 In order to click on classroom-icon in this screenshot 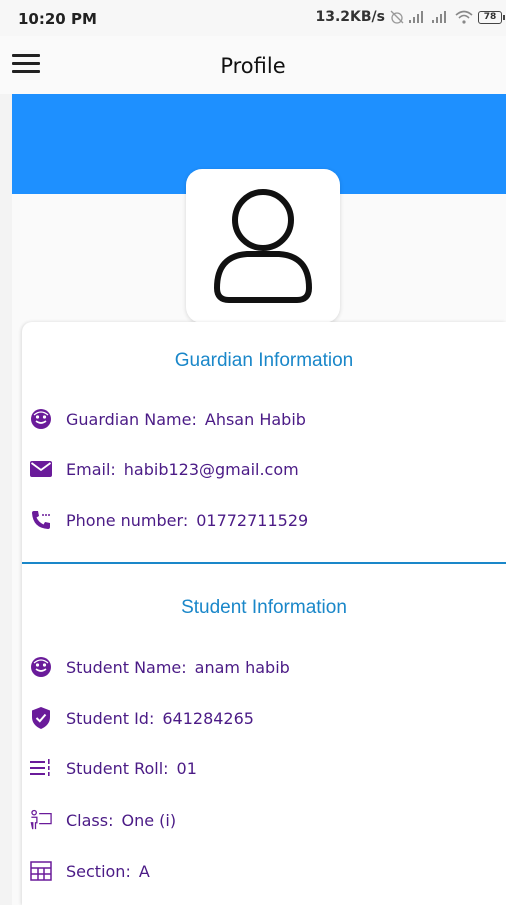, I will do `click(41, 820)`.